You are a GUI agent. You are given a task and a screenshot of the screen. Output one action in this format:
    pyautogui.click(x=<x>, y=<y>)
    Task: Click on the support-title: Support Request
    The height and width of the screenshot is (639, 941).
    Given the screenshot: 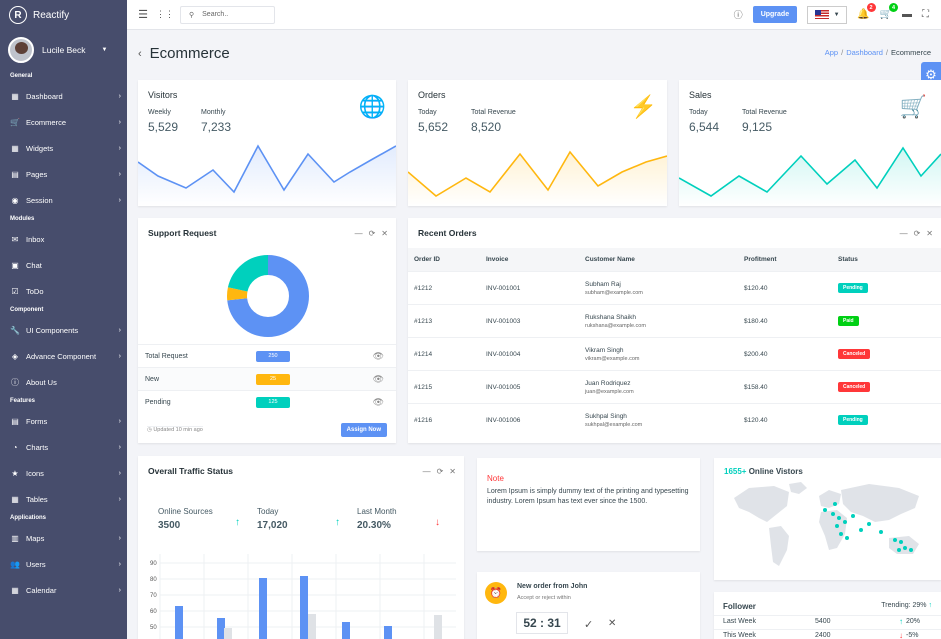 What is the action you would take?
    pyautogui.click(x=182, y=233)
    